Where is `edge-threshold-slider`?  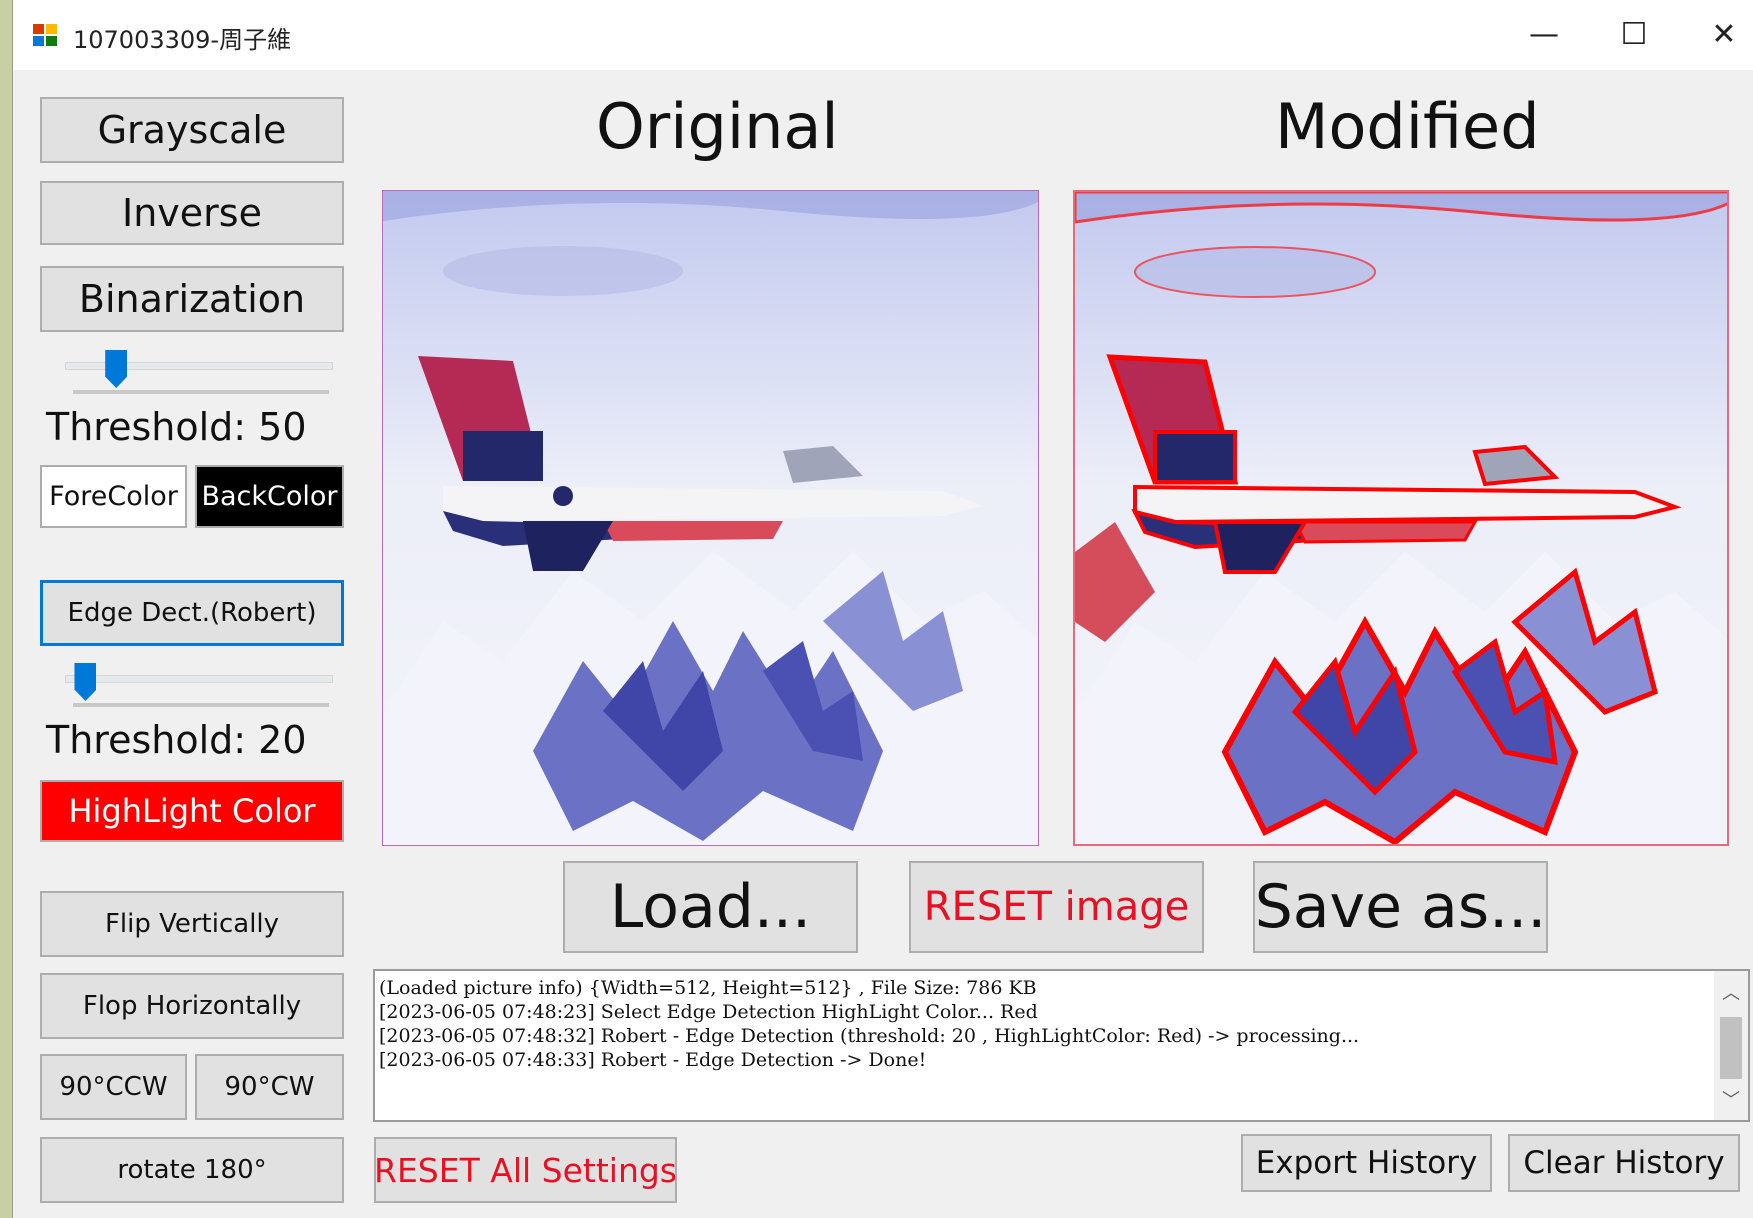 edge-threshold-slider is located at coordinates (198, 685).